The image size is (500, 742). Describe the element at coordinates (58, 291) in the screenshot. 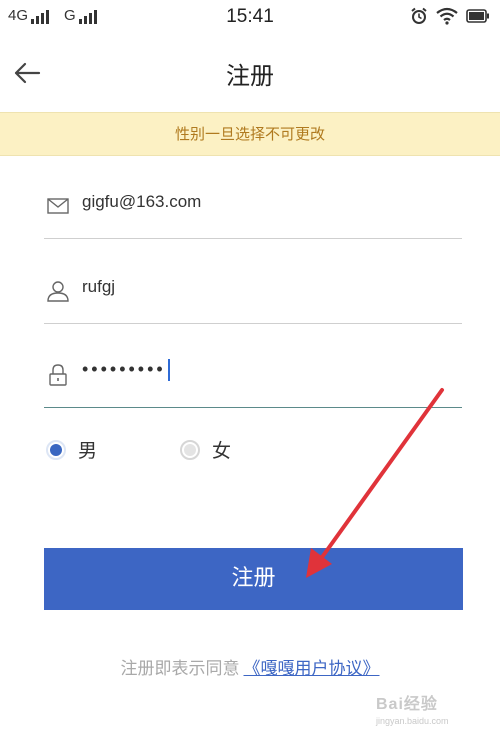

I see `user-icon` at that location.